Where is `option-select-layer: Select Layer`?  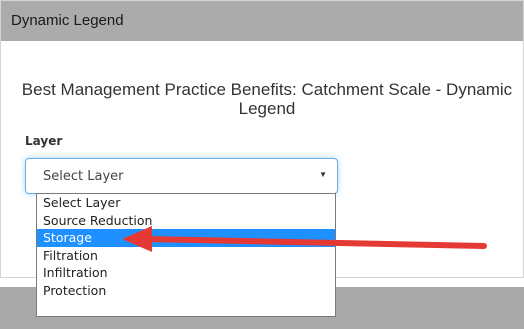 option-select-layer: Select Layer is located at coordinates (186, 203).